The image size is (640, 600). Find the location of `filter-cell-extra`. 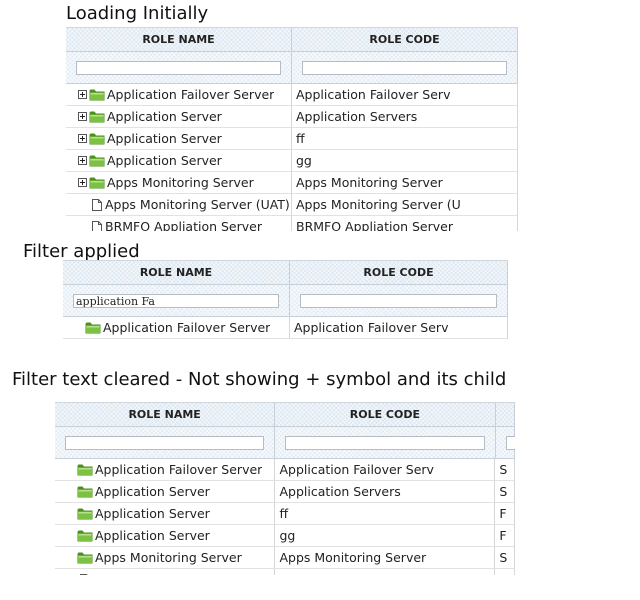

filter-cell-extra is located at coordinates (505, 443).